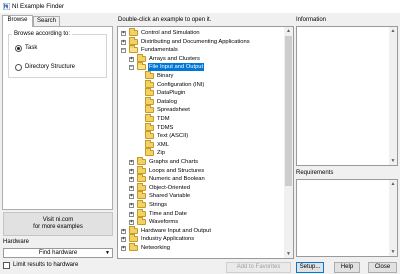 Image resolution: width=400 pixels, height=274 pixels. What do you see at coordinates (200, 144) in the screenshot?
I see `tree-item: XML` at bounding box center [200, 144].